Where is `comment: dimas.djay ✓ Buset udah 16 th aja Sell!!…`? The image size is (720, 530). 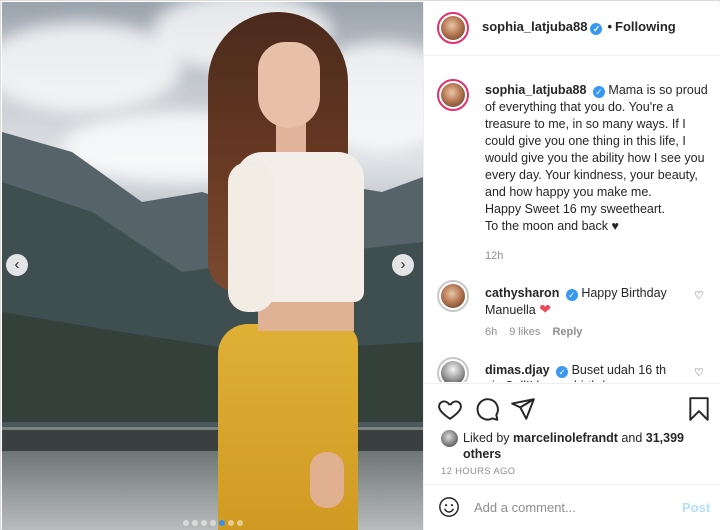
comment: dimas.djay ✓ Buset udah 16 th aja Sell!!… is located at coordinates (577, 369).